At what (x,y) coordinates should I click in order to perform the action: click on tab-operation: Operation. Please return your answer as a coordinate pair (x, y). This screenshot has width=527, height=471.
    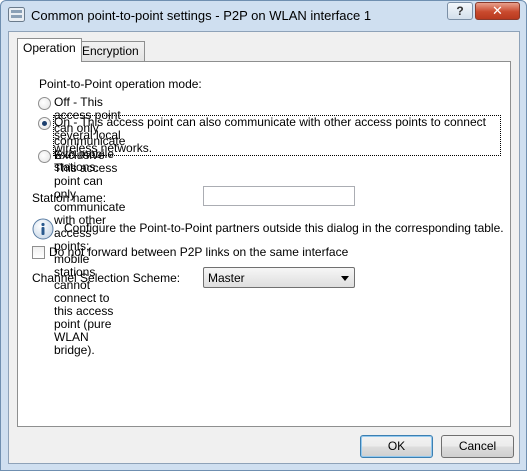
    Looking at the image, I should click on (49, 50).